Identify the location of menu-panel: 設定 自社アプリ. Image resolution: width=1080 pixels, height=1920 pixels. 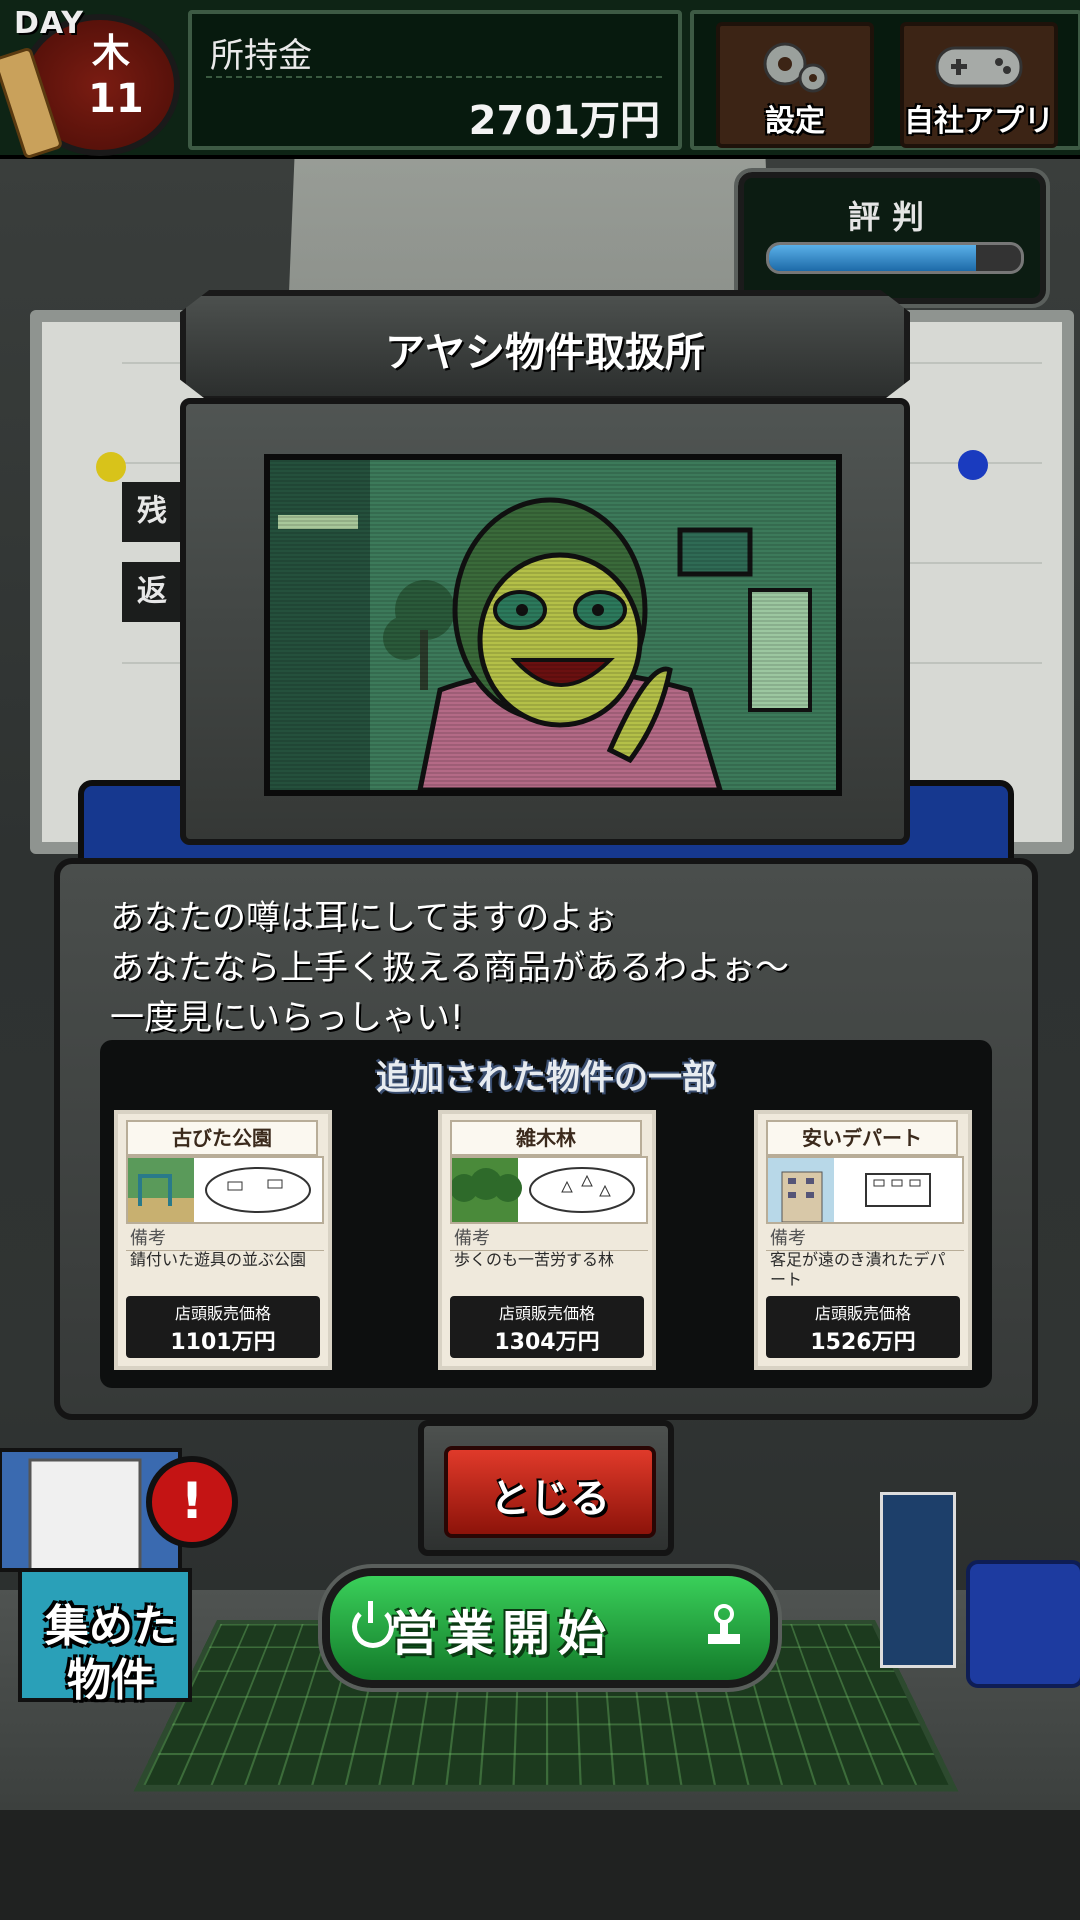
(885, 80).